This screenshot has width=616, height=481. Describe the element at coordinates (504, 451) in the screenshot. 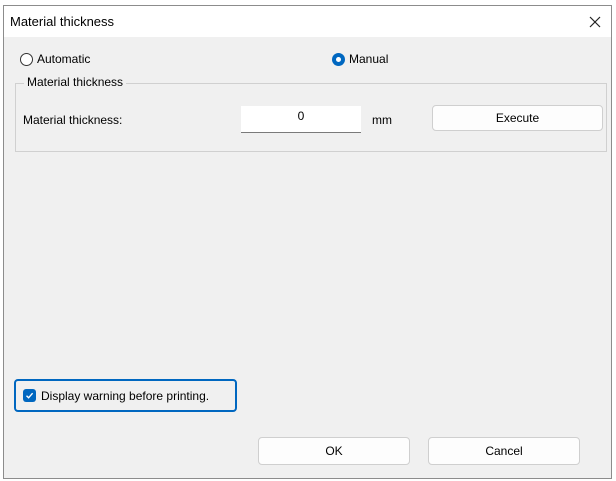

I see `cancel-button: Cancel` at that location.